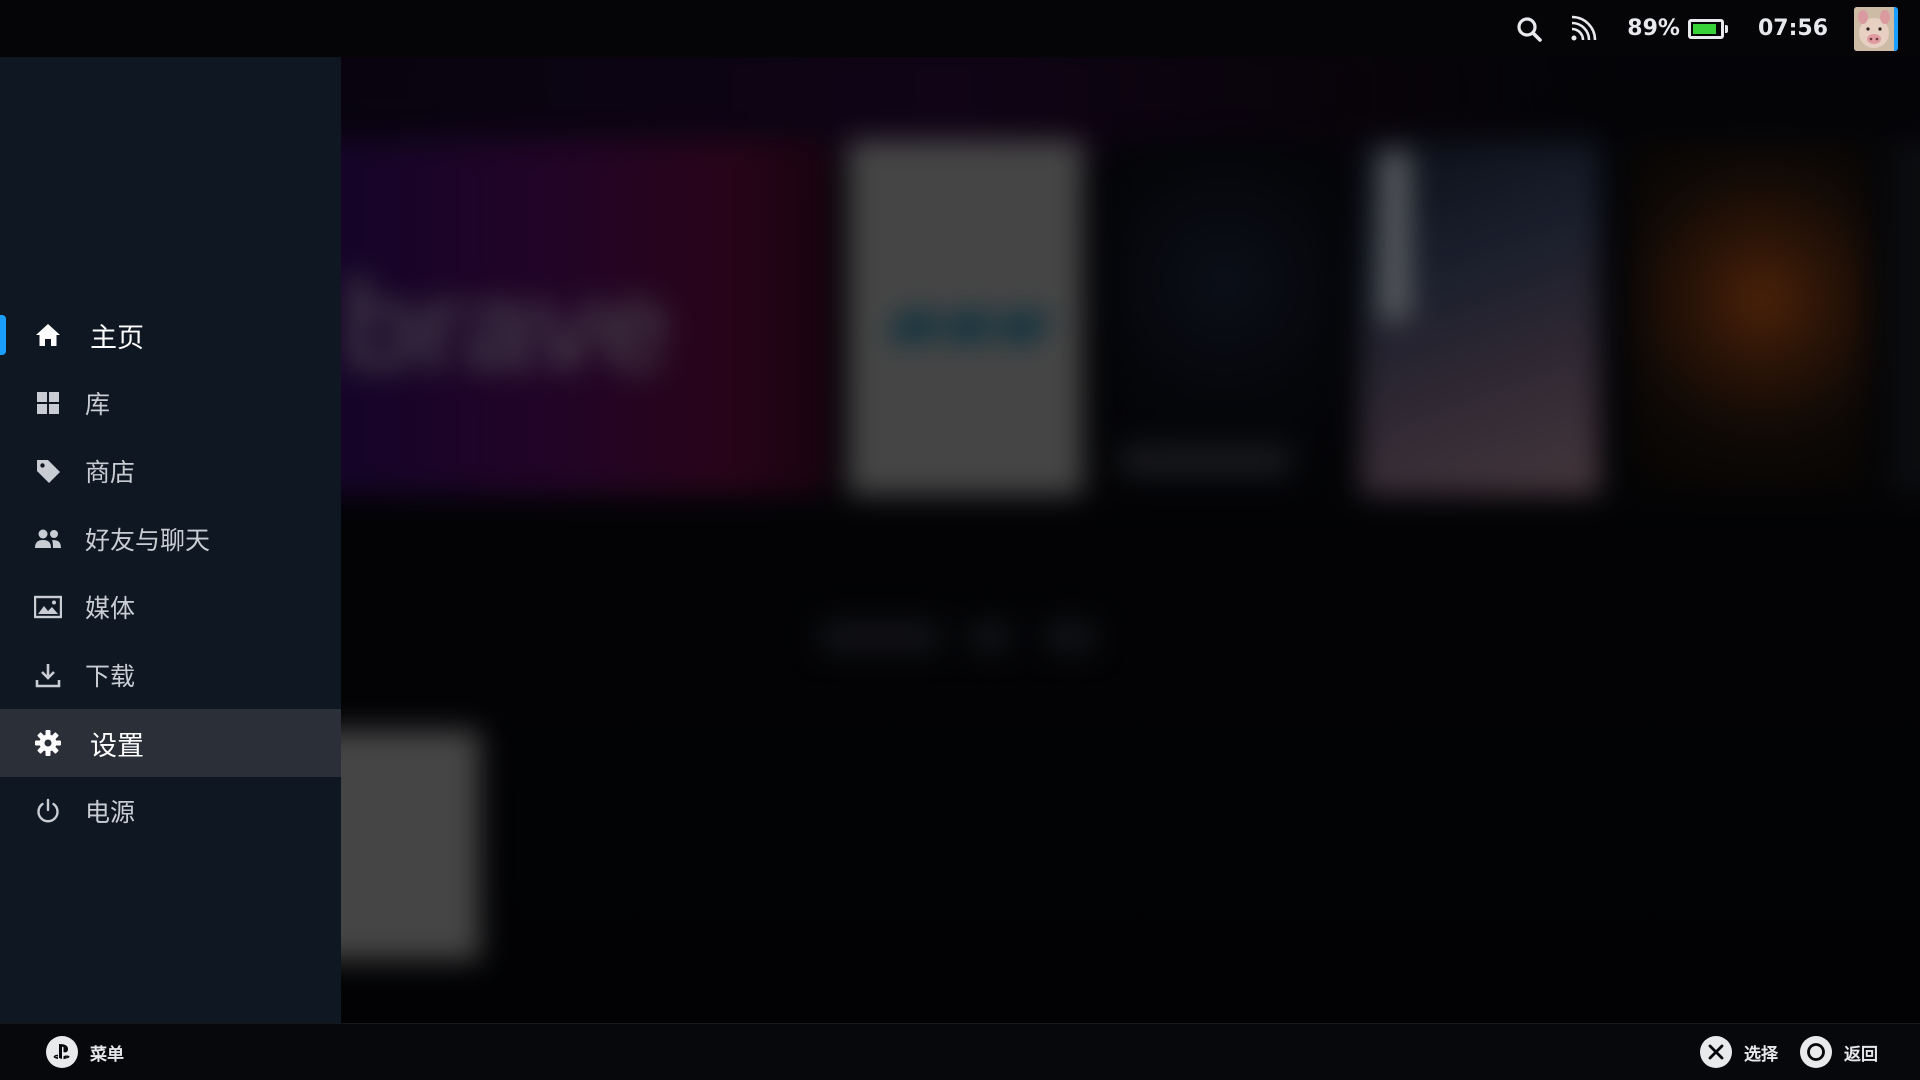  What do you see at coordinates (110, 676) in the screenshot?
I see `menu-item-label: 下载` at bounding box center [110, 676].